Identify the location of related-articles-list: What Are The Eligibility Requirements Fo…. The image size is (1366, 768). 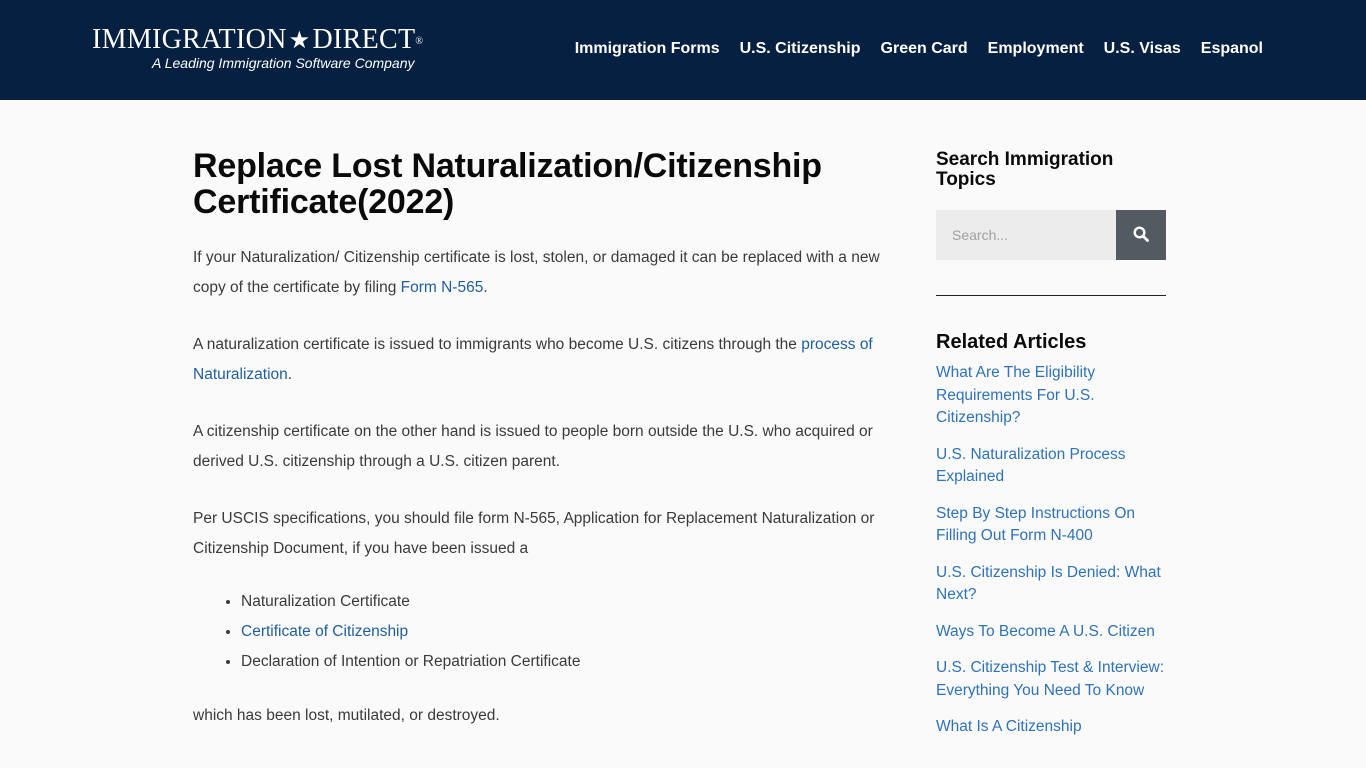
(1051, 550).